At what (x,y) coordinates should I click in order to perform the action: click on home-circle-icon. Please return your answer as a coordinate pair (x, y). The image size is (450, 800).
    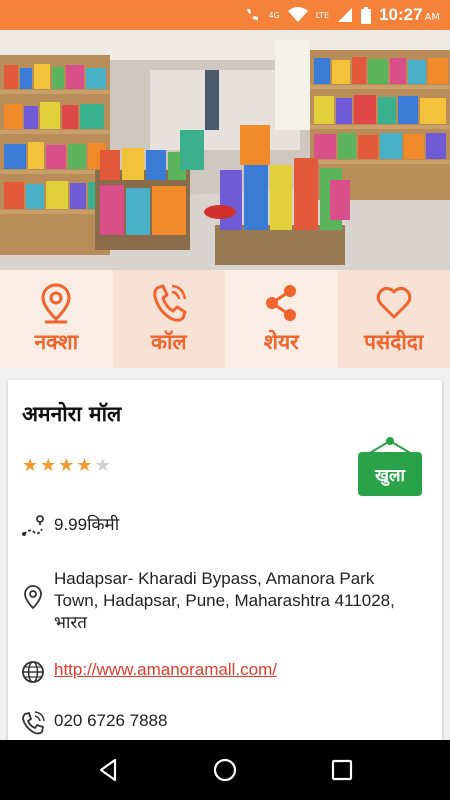
    Looking at the image, I should click on (225, 770).